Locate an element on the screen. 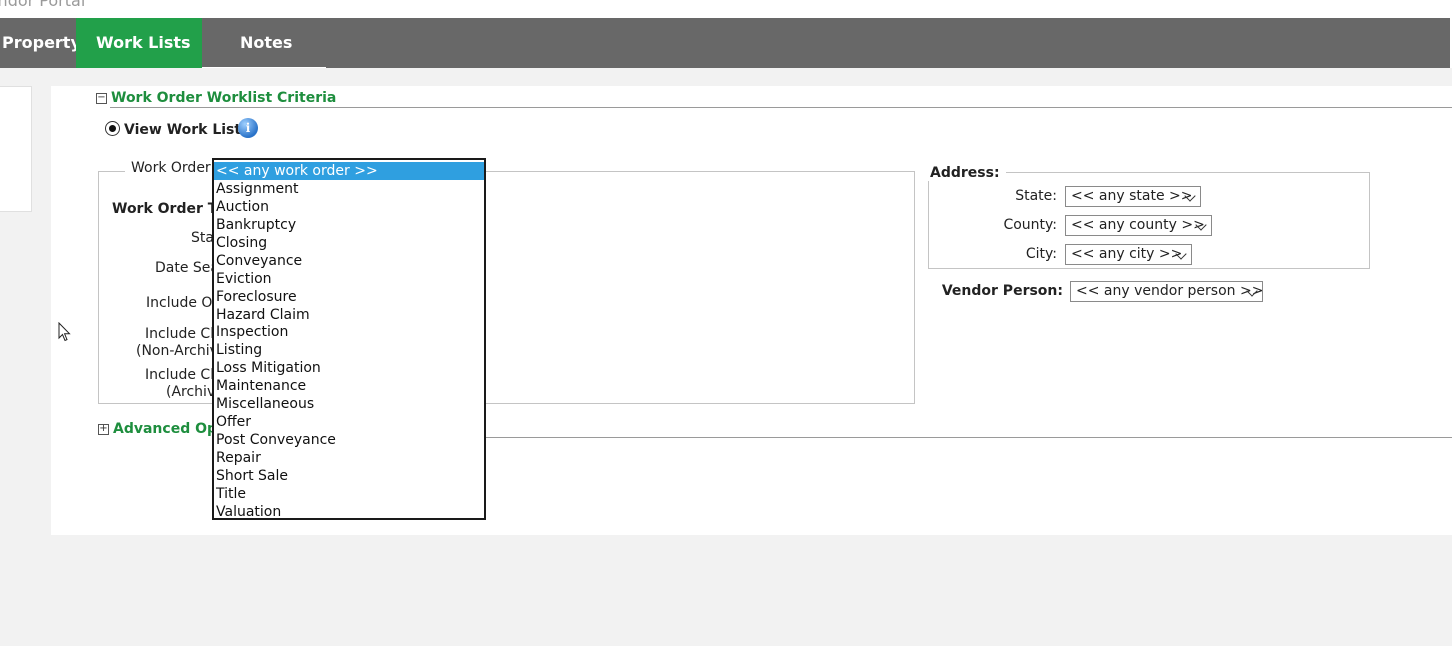  mouse-cursor-icon is located at coordinates (64, 332).